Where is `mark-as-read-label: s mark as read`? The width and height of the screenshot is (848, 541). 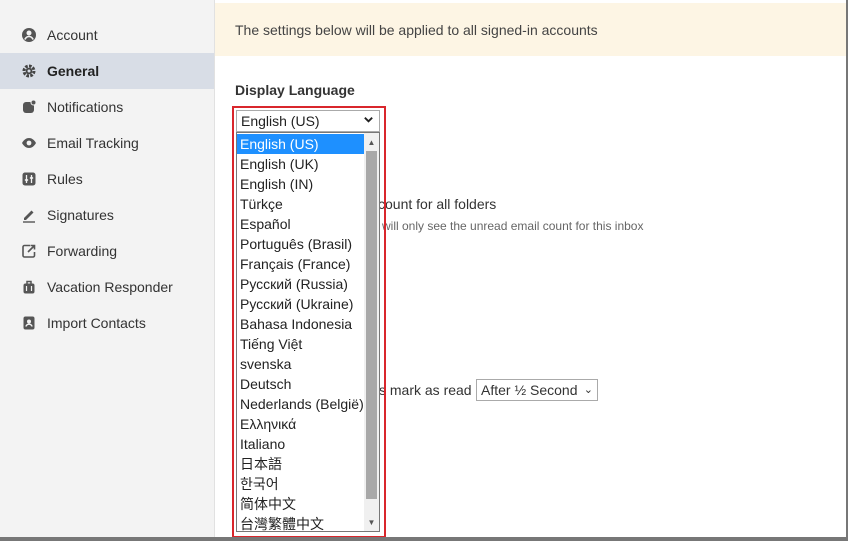
mark-as-read-label: s mark as read is located at coordinates (425, 390).